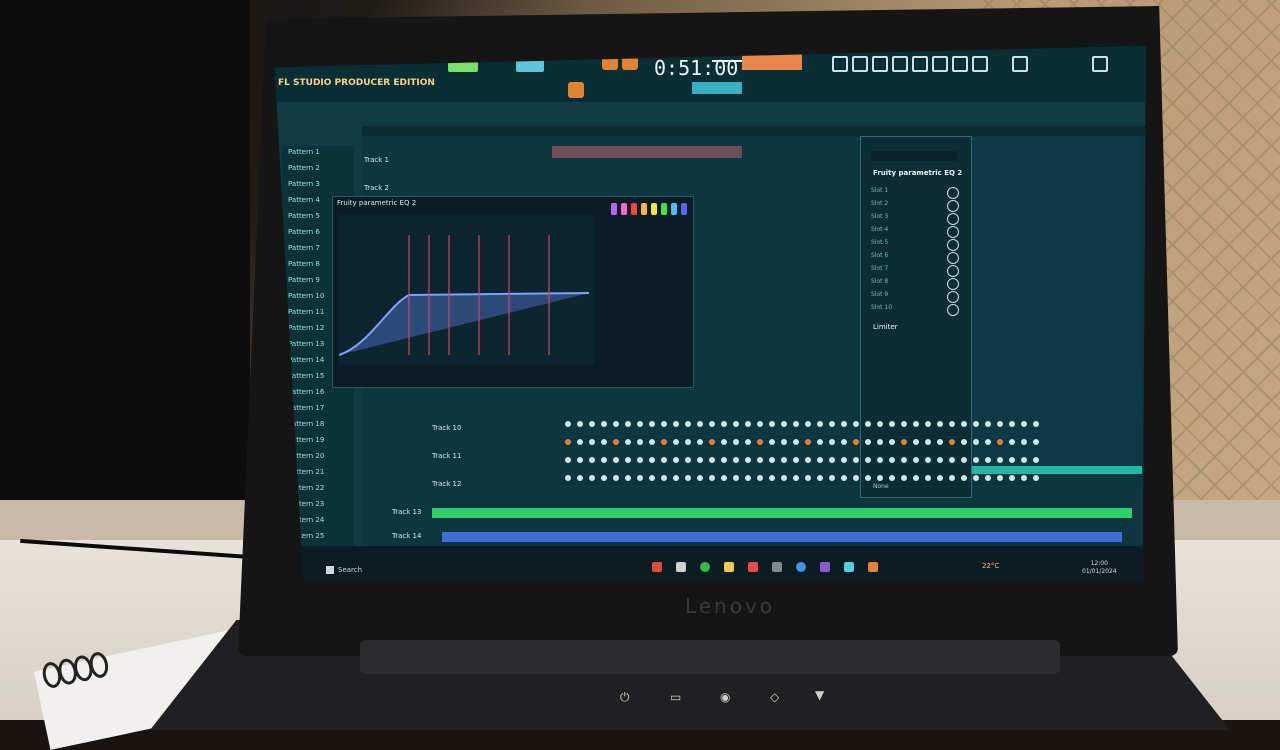 Image resolution: width=1280 pixels, height=750 pixels. What do you see at coordinates (823, 695) in the screenshot?
I see `dropdown-icon: ▼` at bounding box center [823, 695].